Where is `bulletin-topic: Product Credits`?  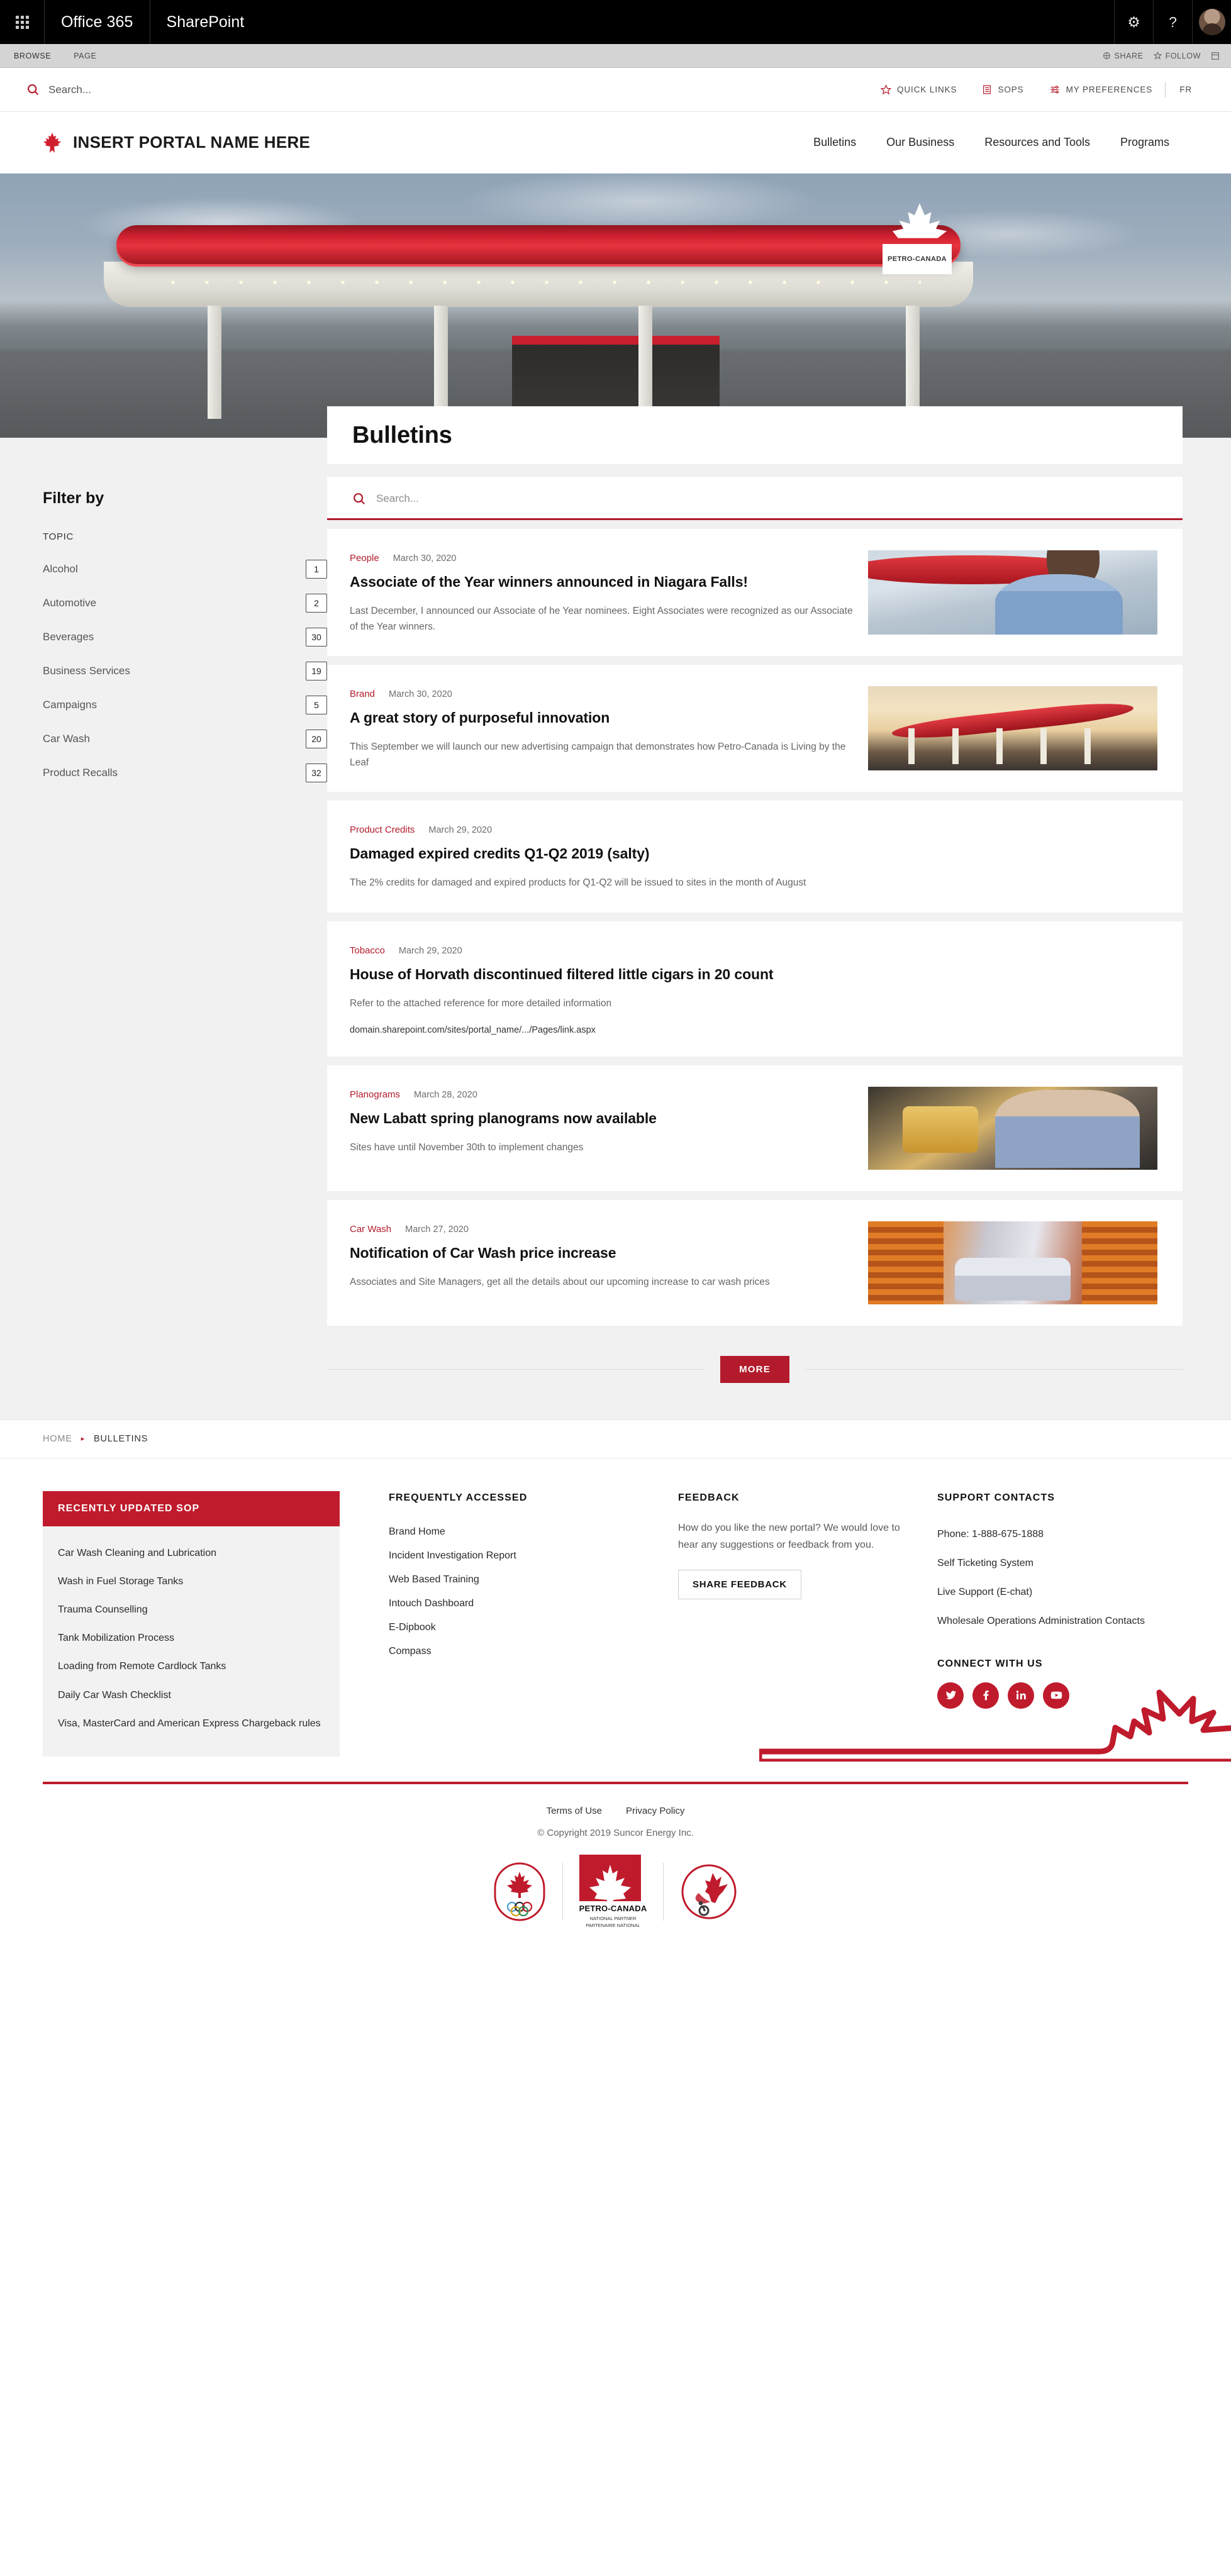 bulletin-topic: Product Credits is located at coordinates (382, 829).